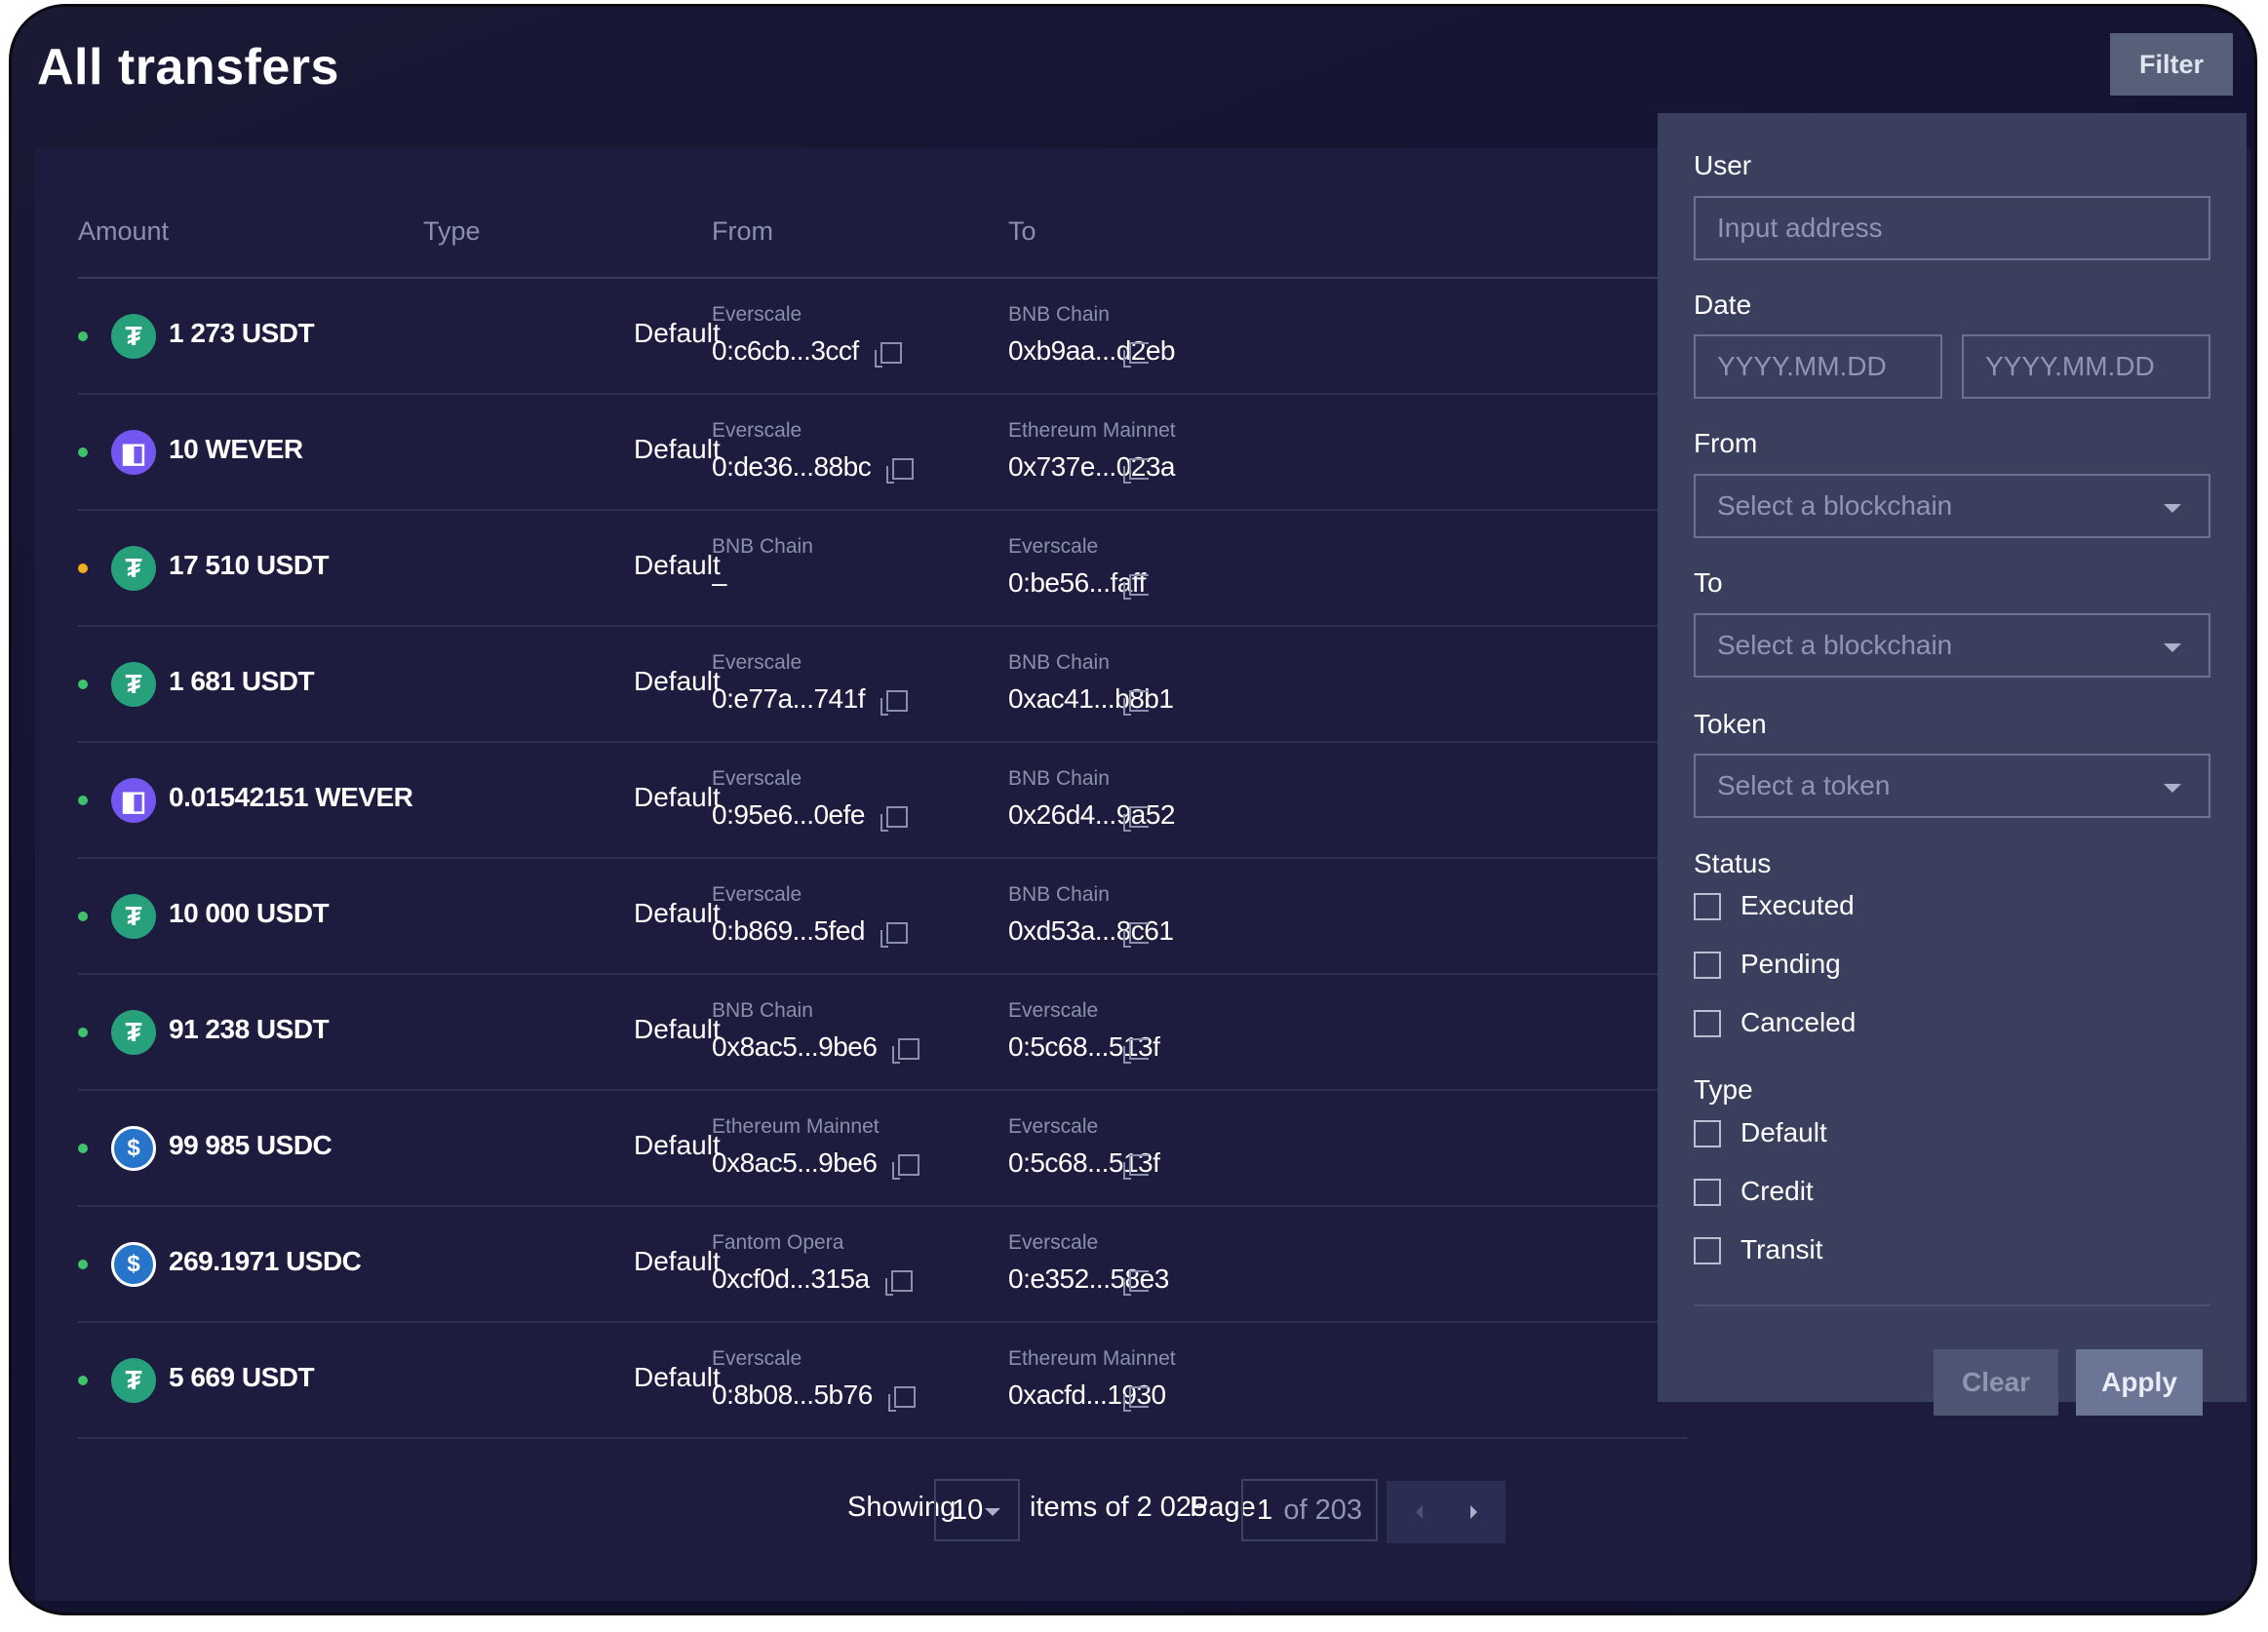  I want to click on from-address: –, so click(720, 583).